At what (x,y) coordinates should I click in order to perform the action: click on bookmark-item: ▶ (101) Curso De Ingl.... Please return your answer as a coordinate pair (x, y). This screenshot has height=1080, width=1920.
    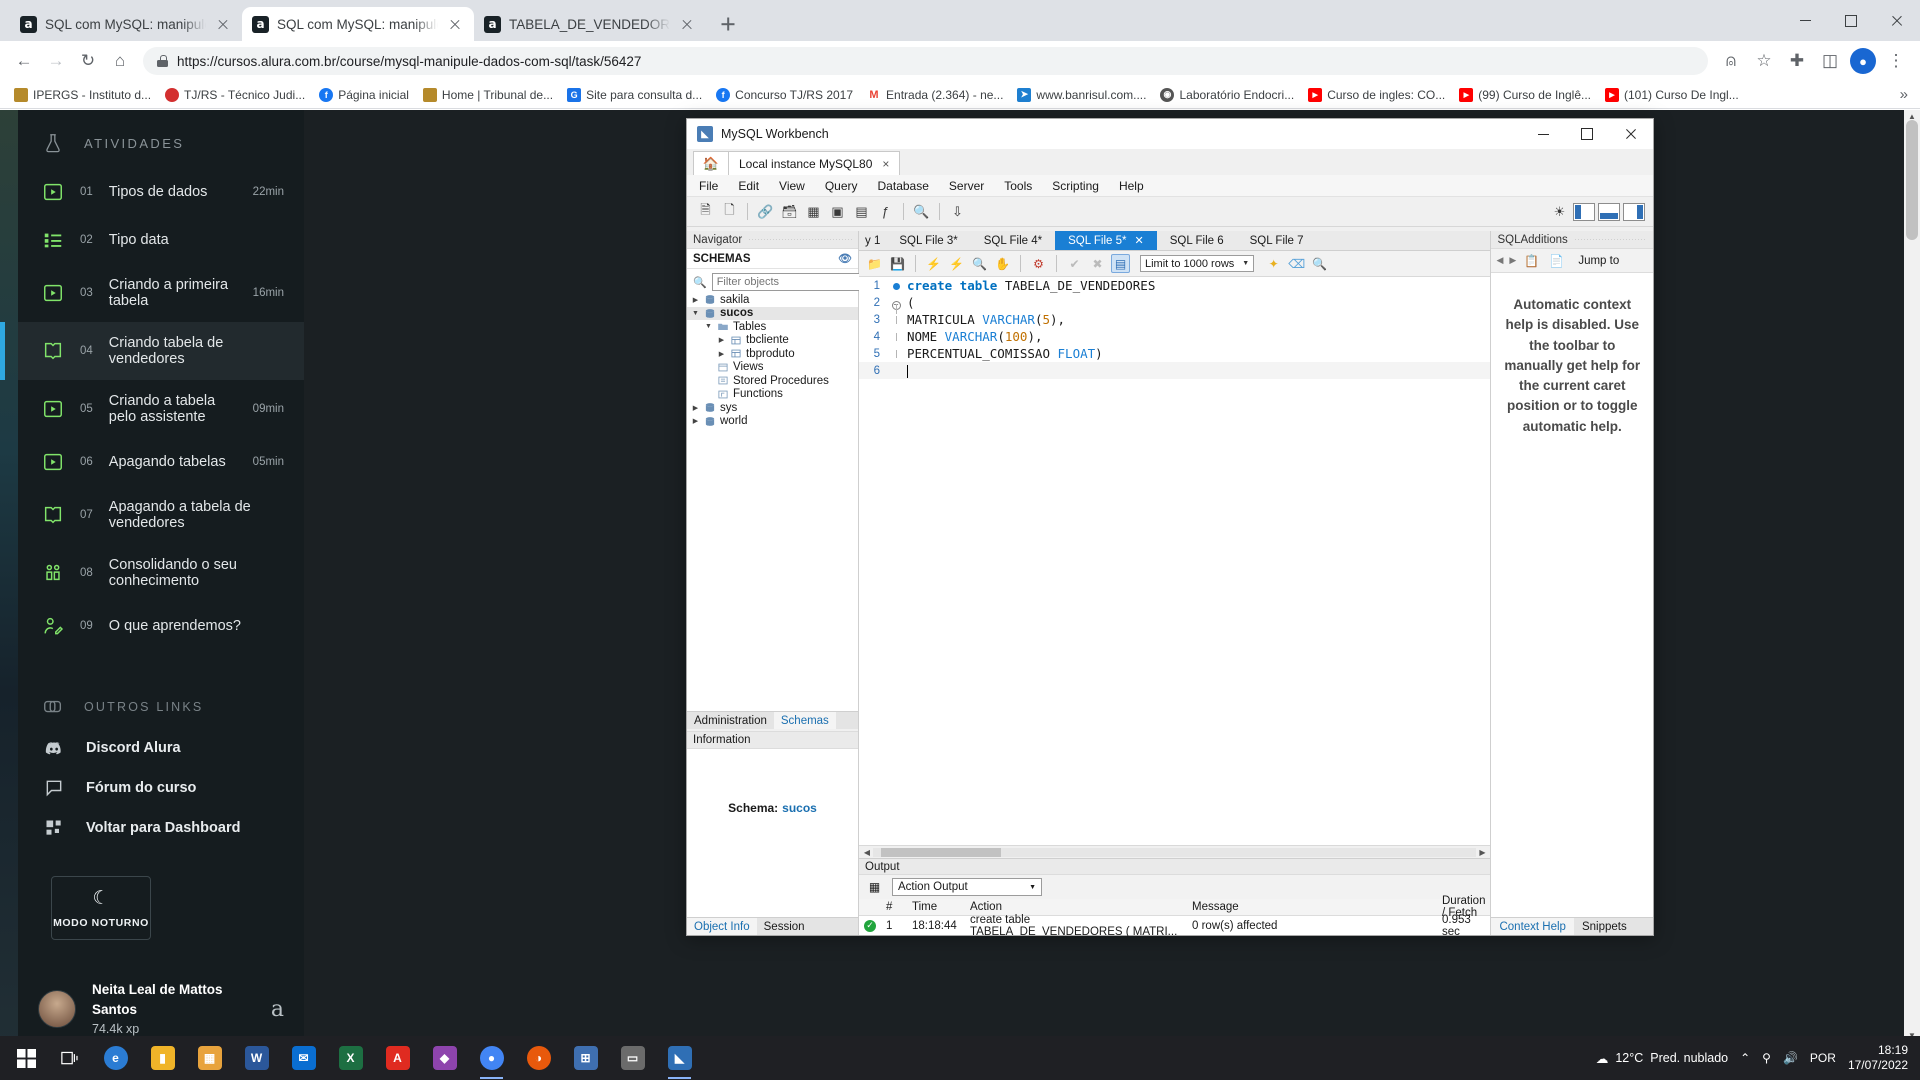
    Looking at the image, I should click on (1672, 95).